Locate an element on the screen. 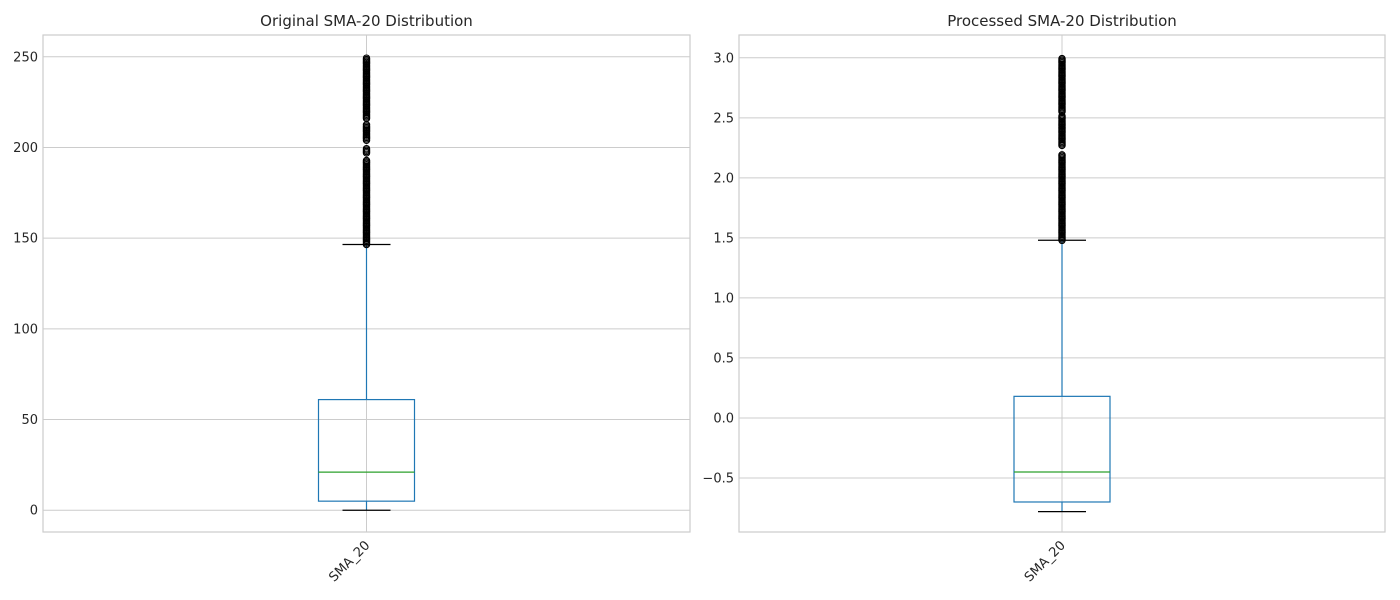  y-tick-label: 2.0 is located at coordinates (723, 178).